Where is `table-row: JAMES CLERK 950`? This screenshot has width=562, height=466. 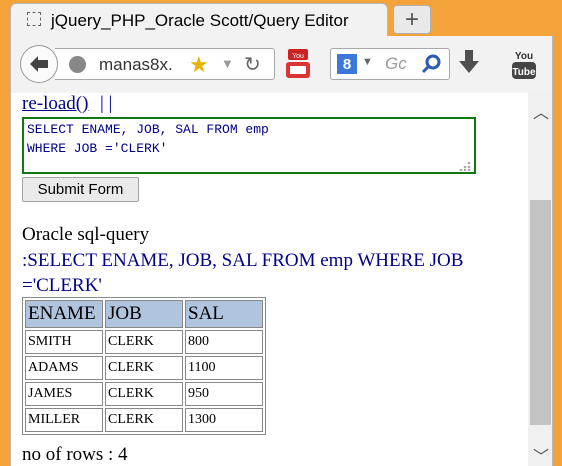
table-row: JAMES CLERK 950 is located at coordinates (144, 394).